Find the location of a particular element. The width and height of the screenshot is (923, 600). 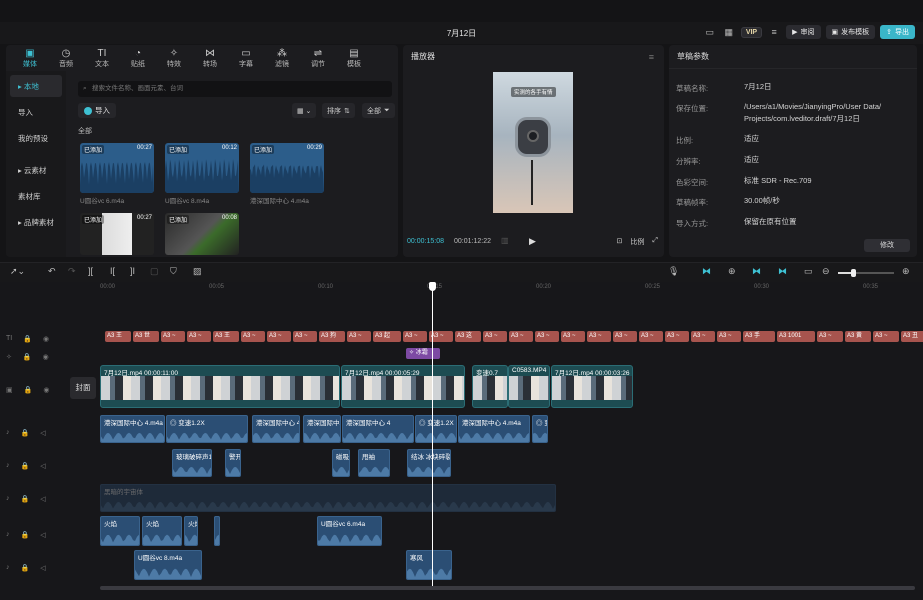

preview-axis-icon: ⧓ is located at coordinates (756, 271).